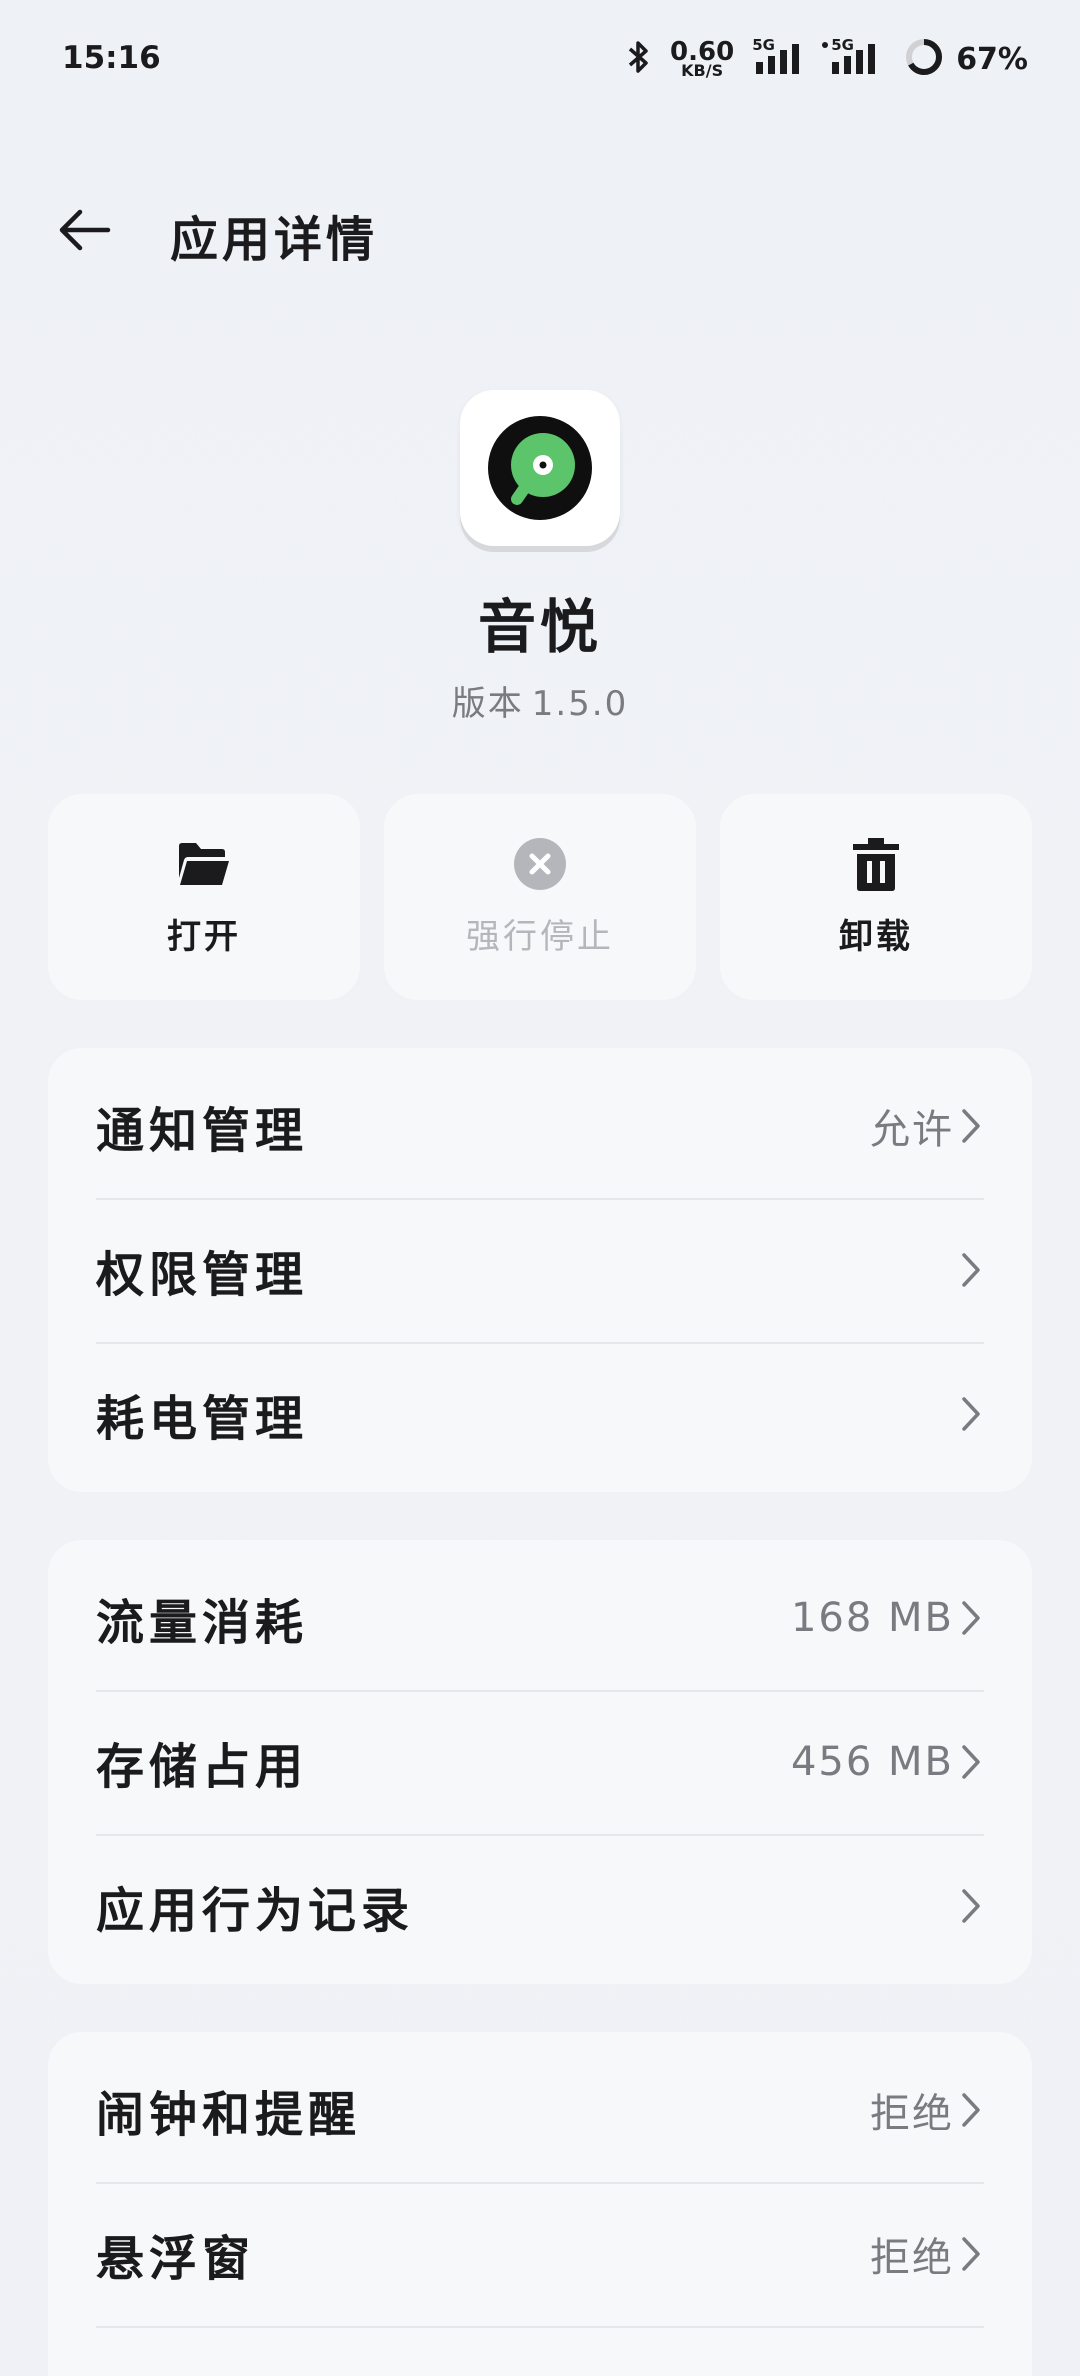 This screenshot has width=1080, height=2376. I want to click on battery-percent: 67%, so click(992, 59).